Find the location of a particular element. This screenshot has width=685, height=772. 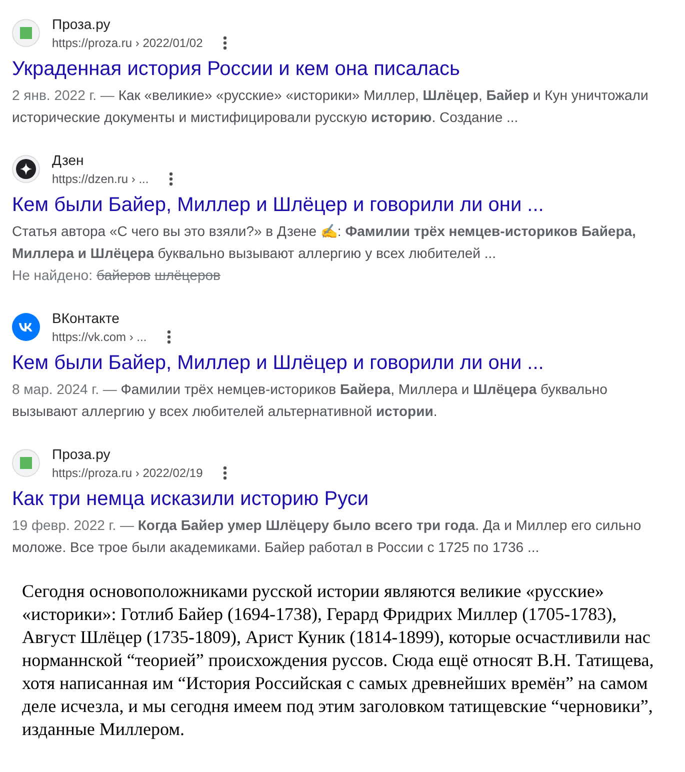

result-snippet: 8 мар. 2024 г. — Фамилии трёх немцев-историков Байера, Миллера и Шлёцера буквально вызывают аллергию у всех любителей альтернативной истории. is located at coordinates (310, 400).